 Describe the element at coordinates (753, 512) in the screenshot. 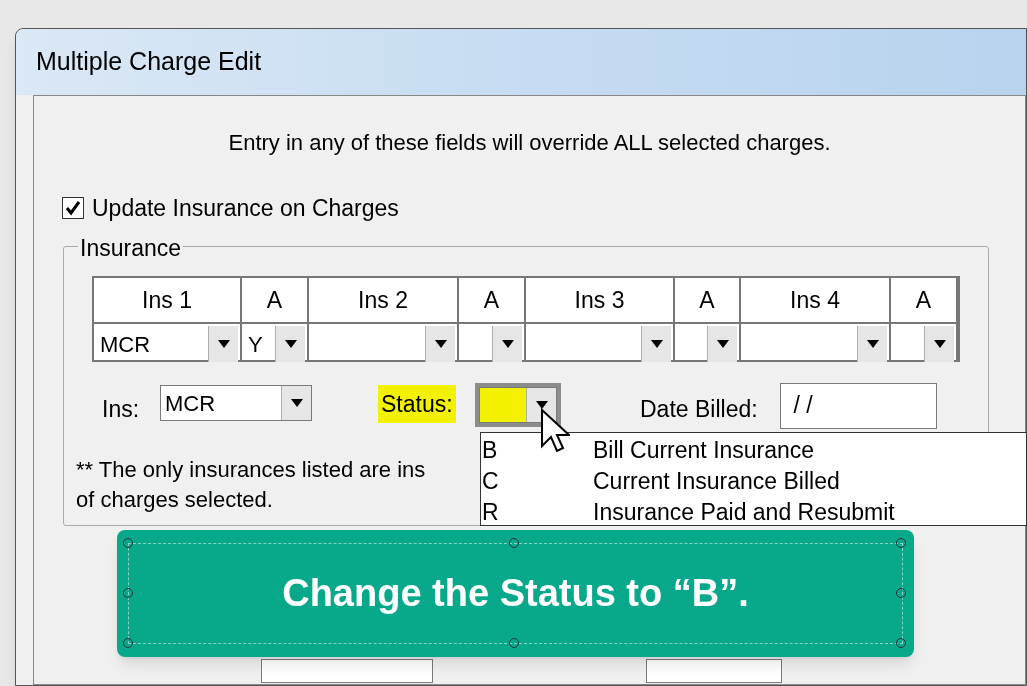

I see `dropdown-option: R Insurance Paid and Resubmit` at that location.